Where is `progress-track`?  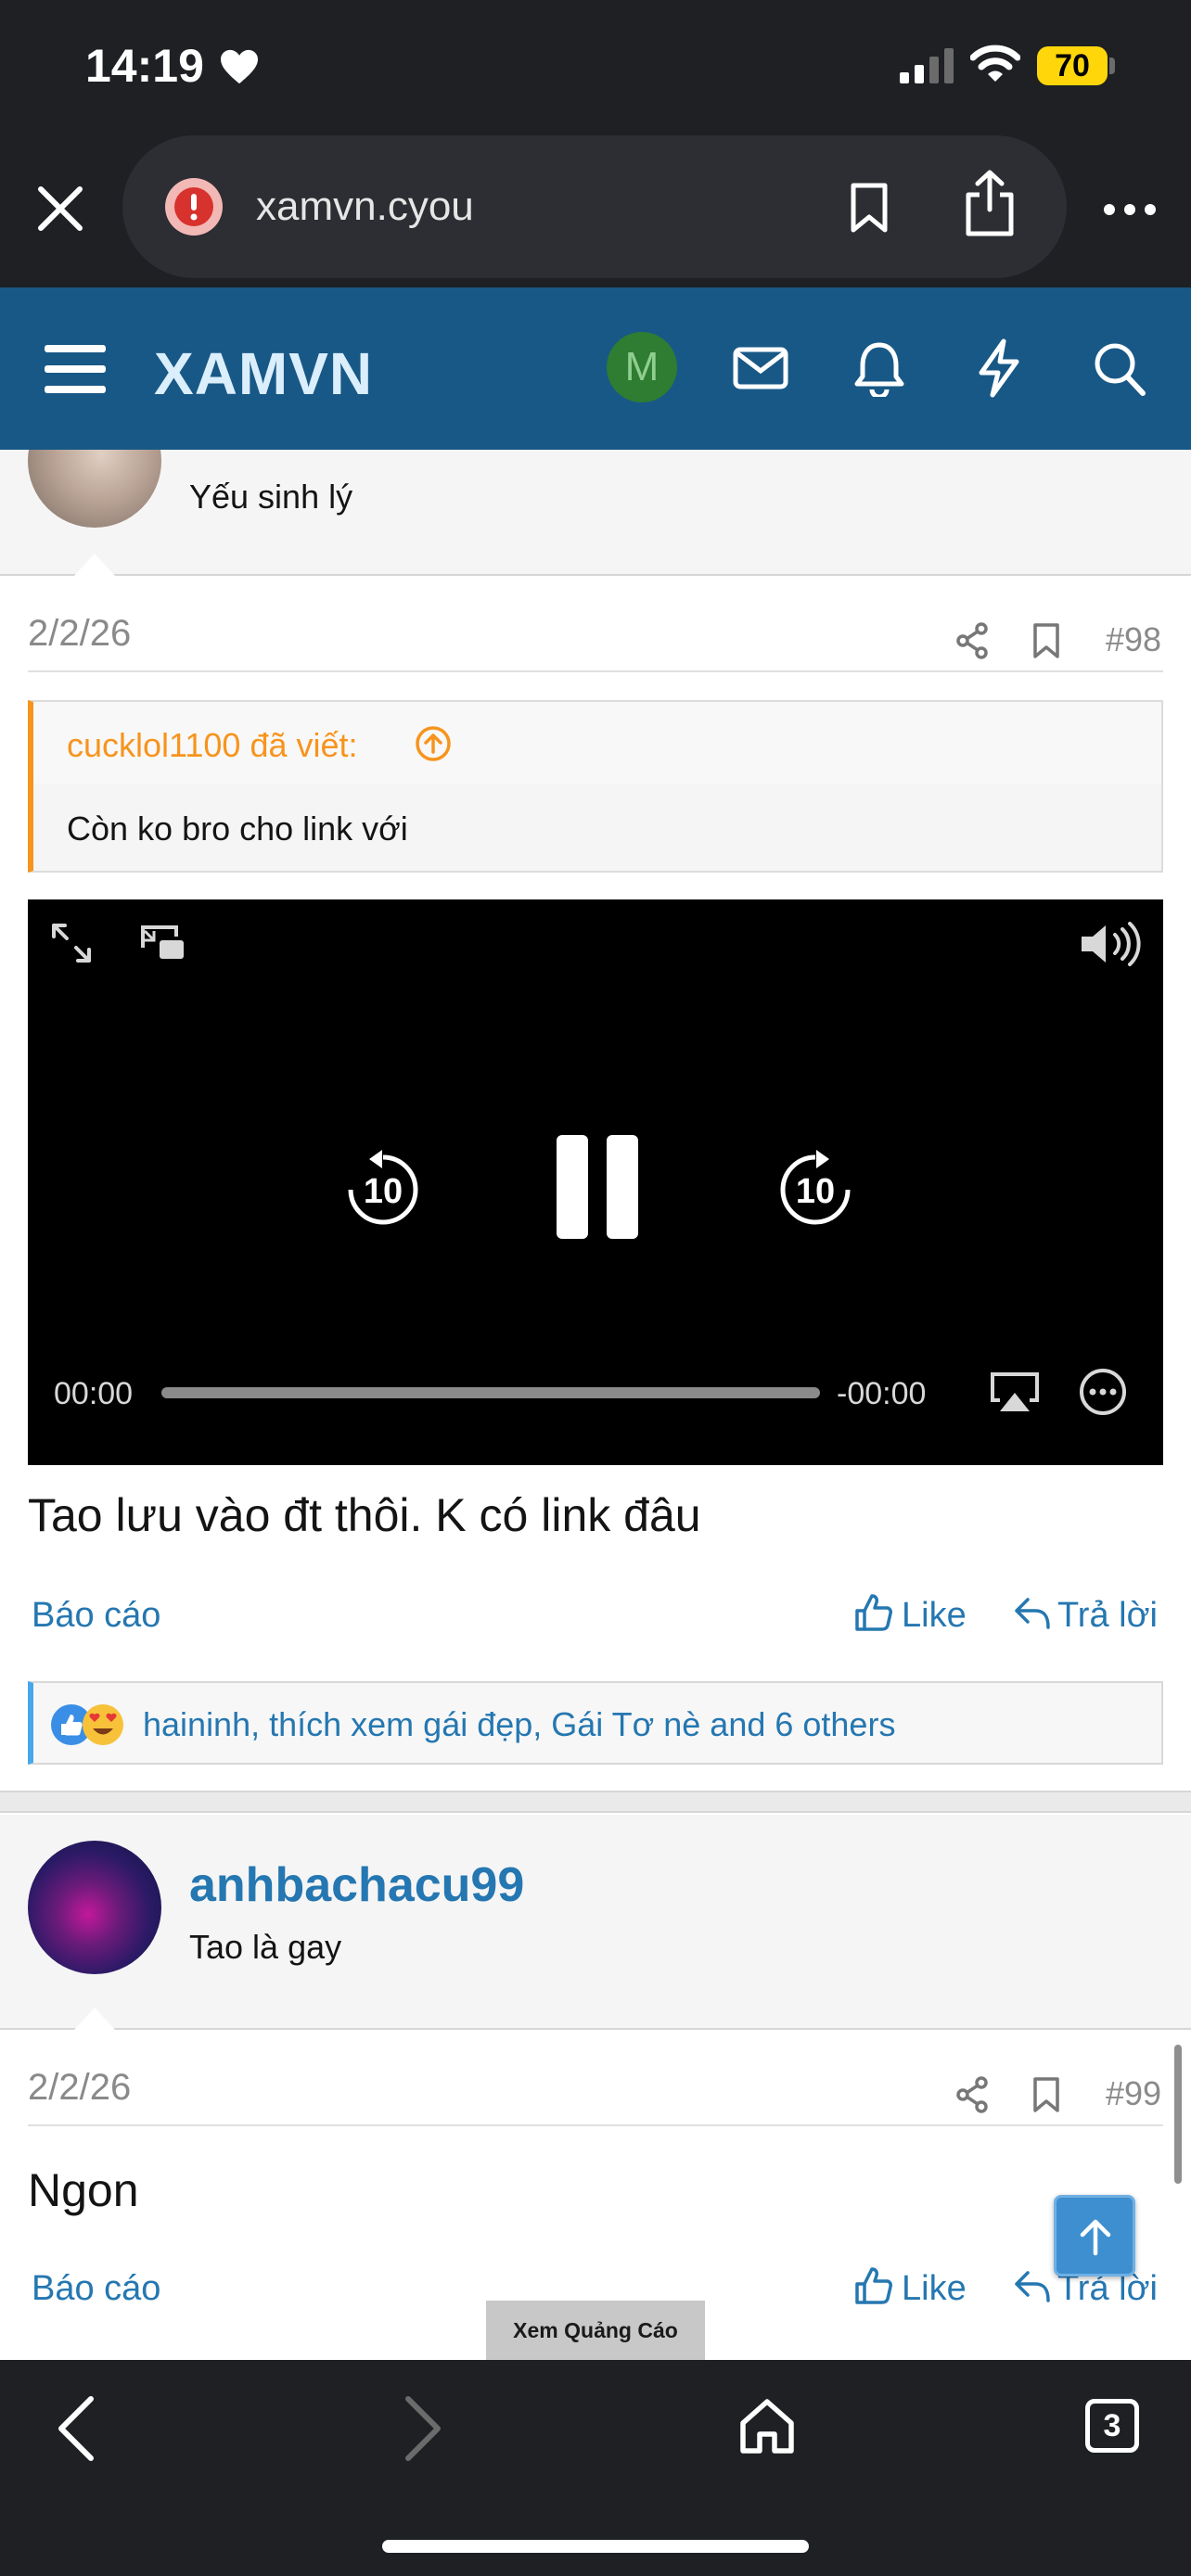 progress-track is located at coordinates (490, 1392).